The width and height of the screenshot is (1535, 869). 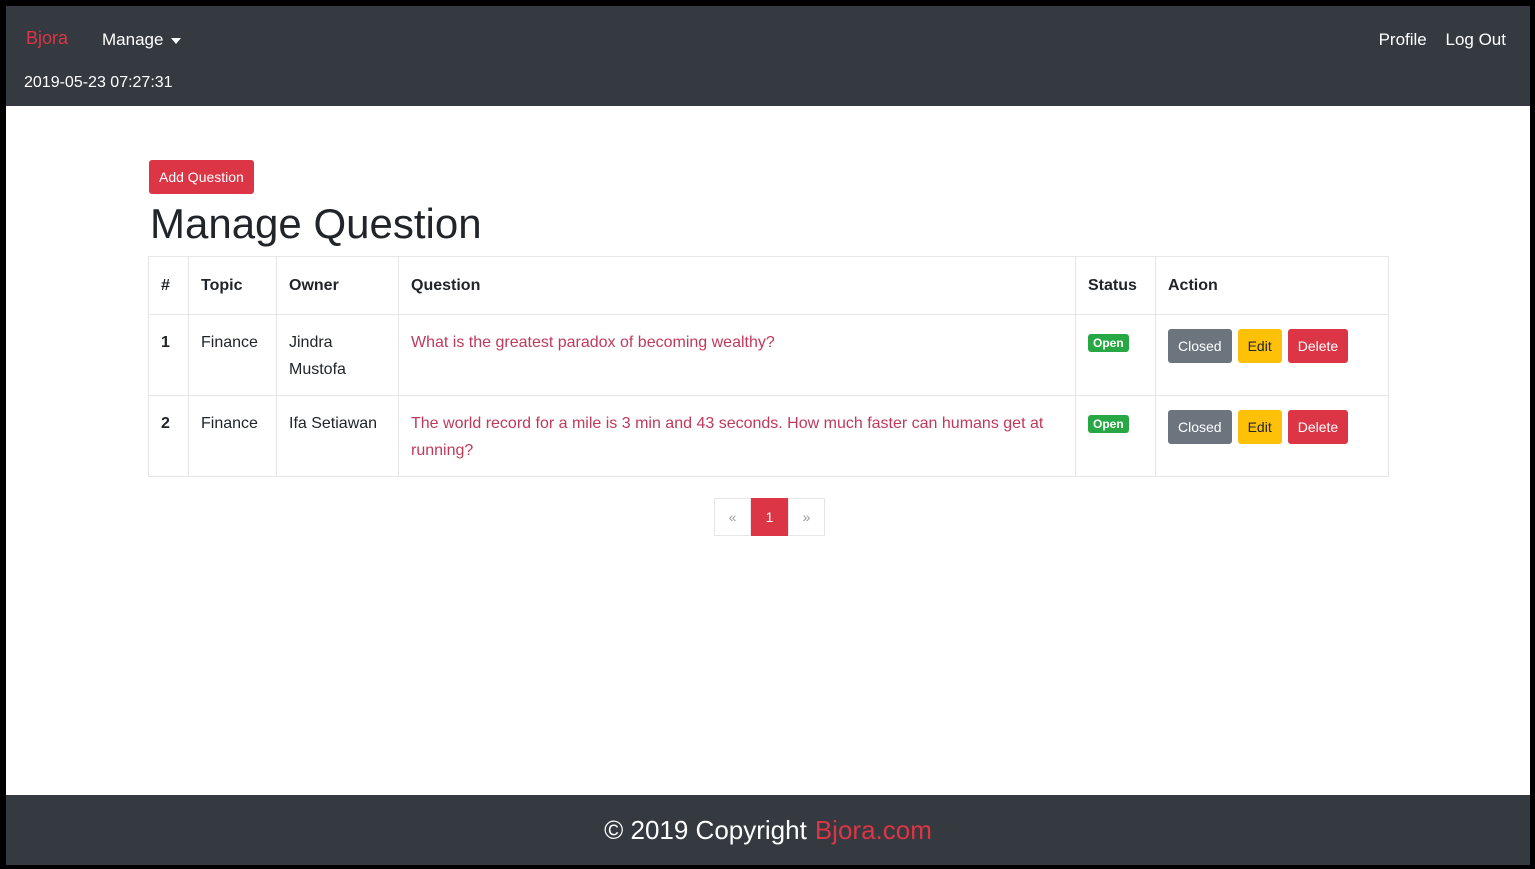 I want to click on pagination-page-current: 1, so click(x=769, y=517).